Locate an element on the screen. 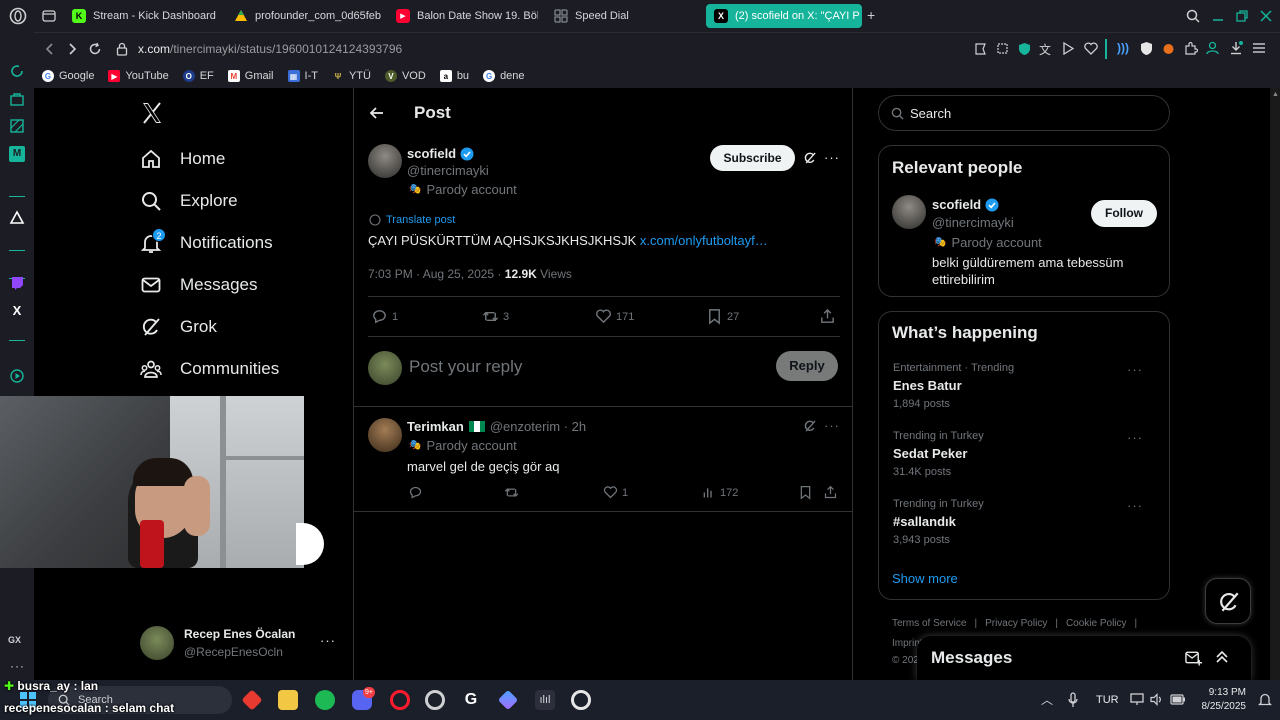 This screenshot has height=720, width=1280. scroll-up-icon: ▲ is located at coordinates (1275, 94).